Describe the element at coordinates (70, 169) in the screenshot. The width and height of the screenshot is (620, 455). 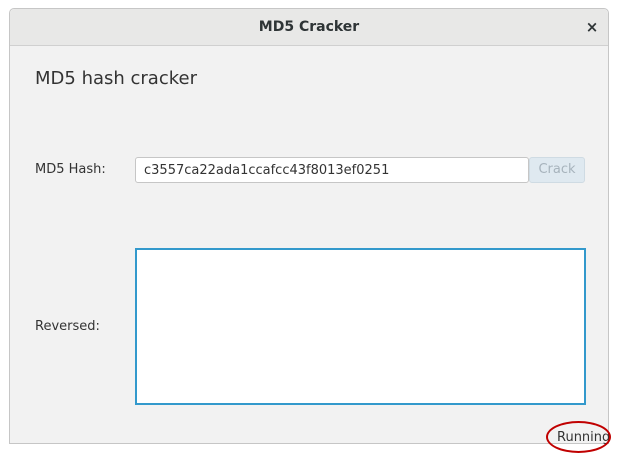
I see `md5-hash-label: MD5 Hash:` at that location.